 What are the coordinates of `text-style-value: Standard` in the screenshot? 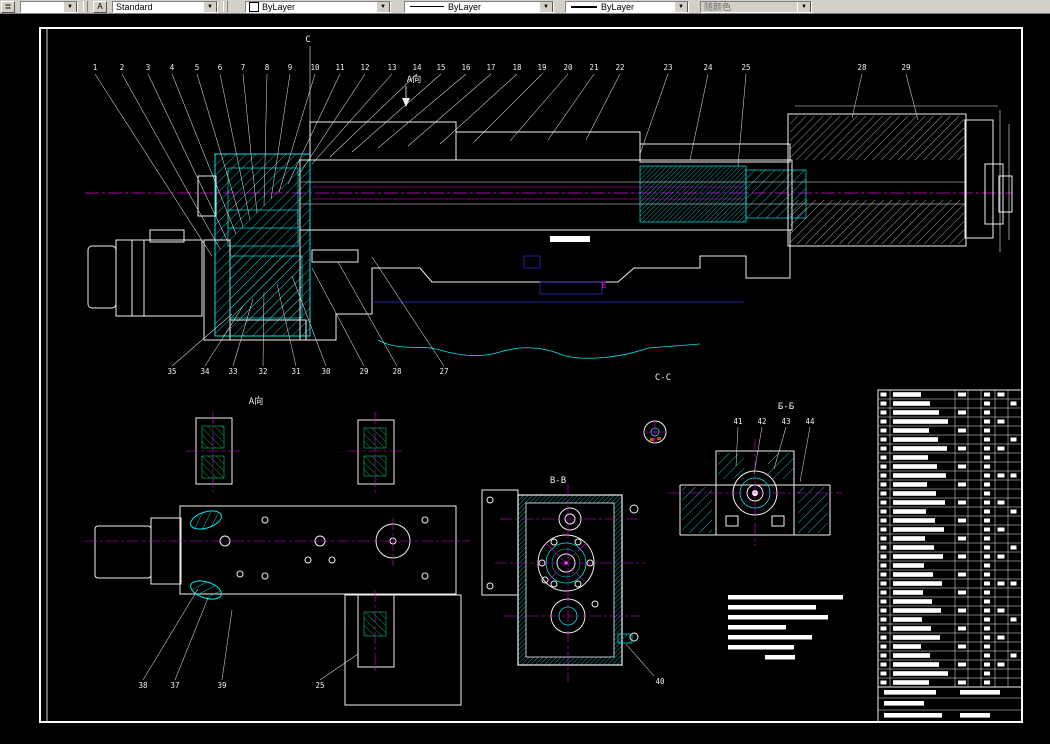 It's located at (134, 6).